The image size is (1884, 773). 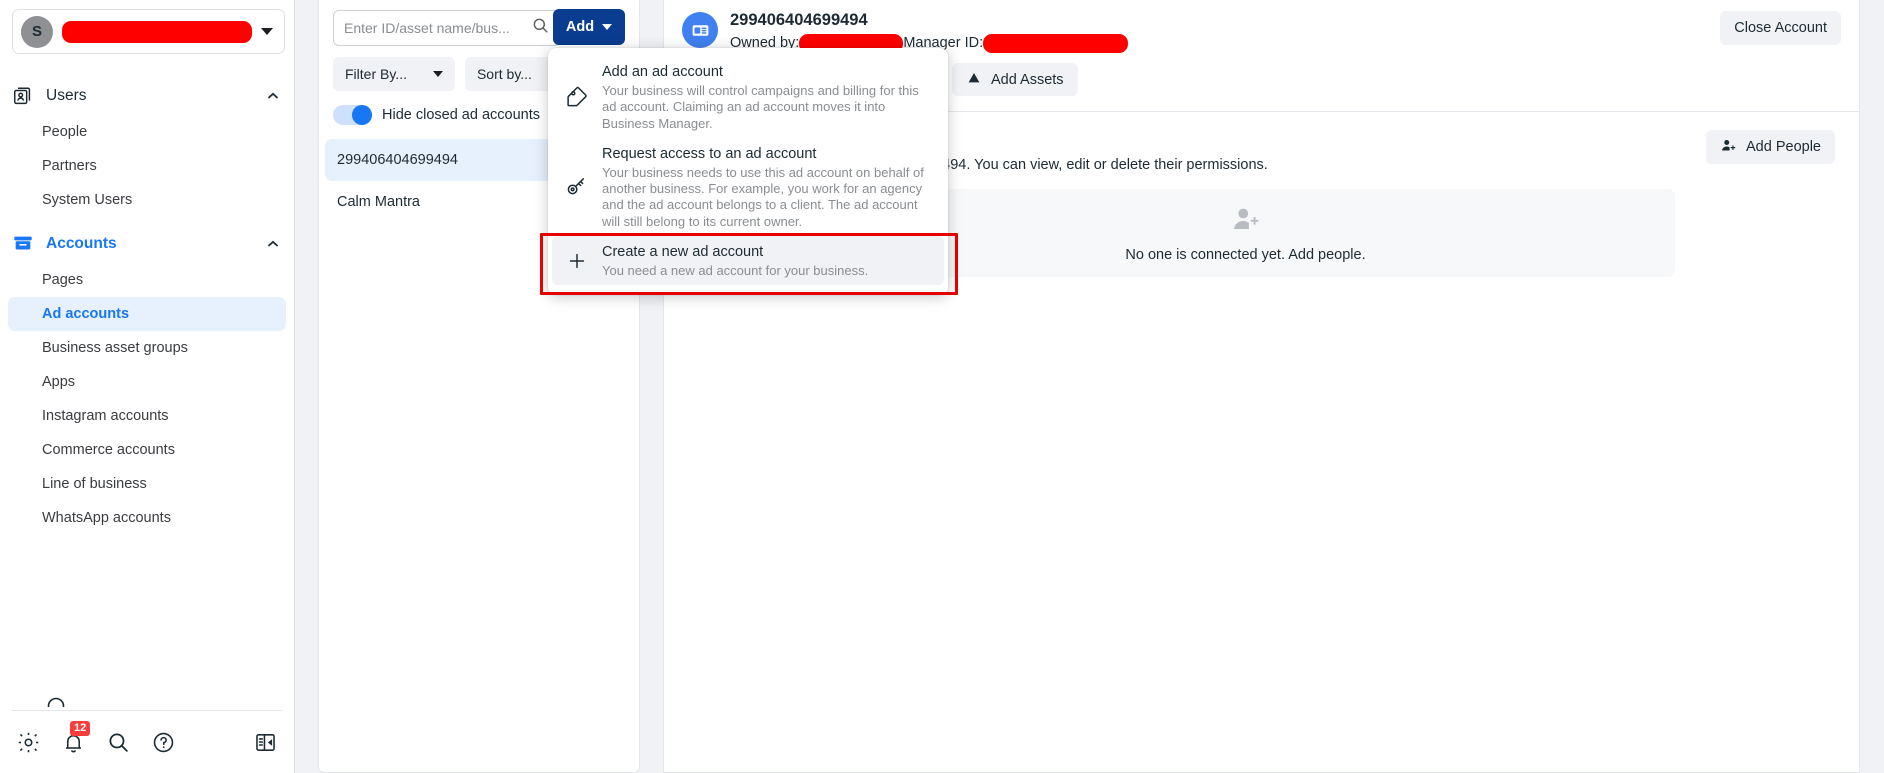 What do you see at coordinates (1285, 31) in the screenshot?
I see `account-titles: 299406404699494 Owned by: Manager ID:` at bounding box center [1285, 31].